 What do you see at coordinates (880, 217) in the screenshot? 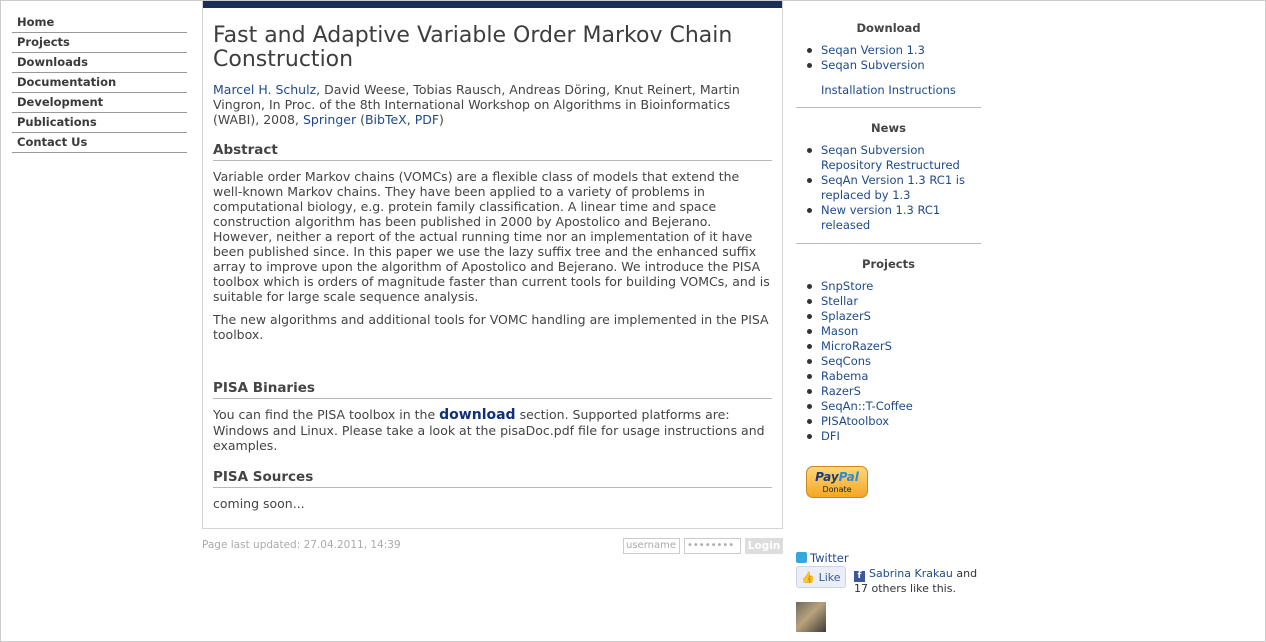
I see `news-item: New version 1.3 RC1 released` at bounding box center [880, 217].